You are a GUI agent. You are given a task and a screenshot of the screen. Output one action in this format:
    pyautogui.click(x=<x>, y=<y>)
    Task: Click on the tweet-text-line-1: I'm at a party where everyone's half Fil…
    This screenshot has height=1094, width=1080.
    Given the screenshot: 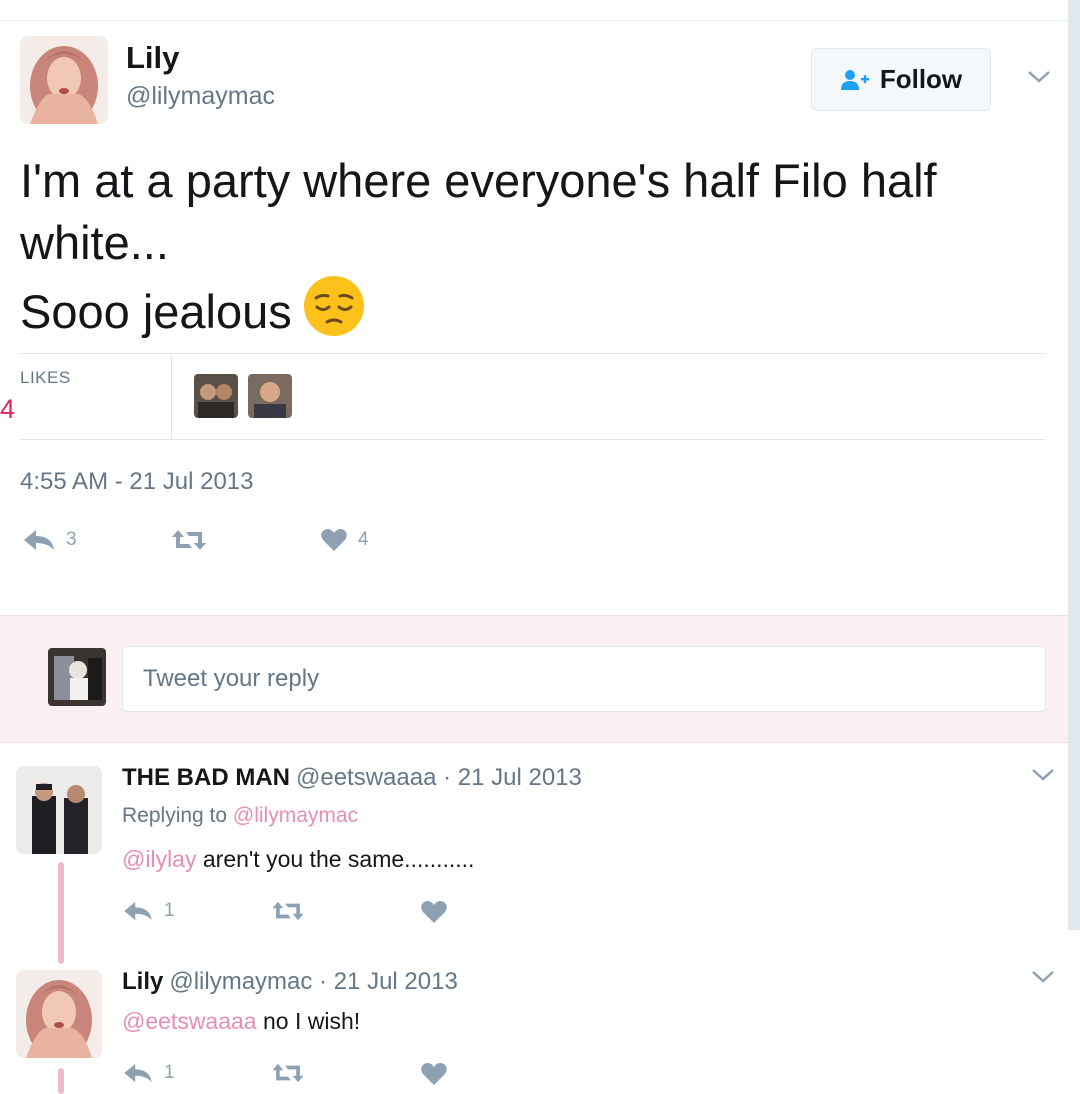 What is the action you would take?
    pyautogui.click(x=478, y=180)
    